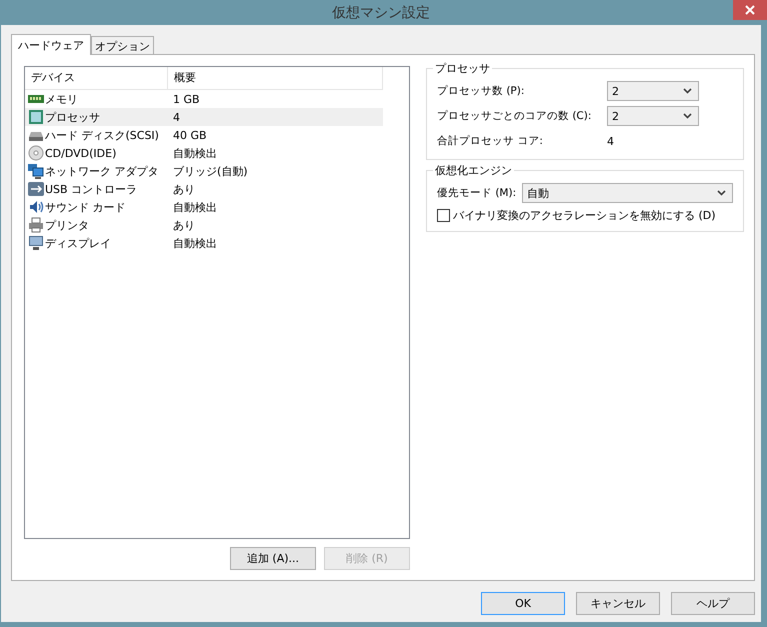  I want to click on dropdown: 自動, so click(627, 193).